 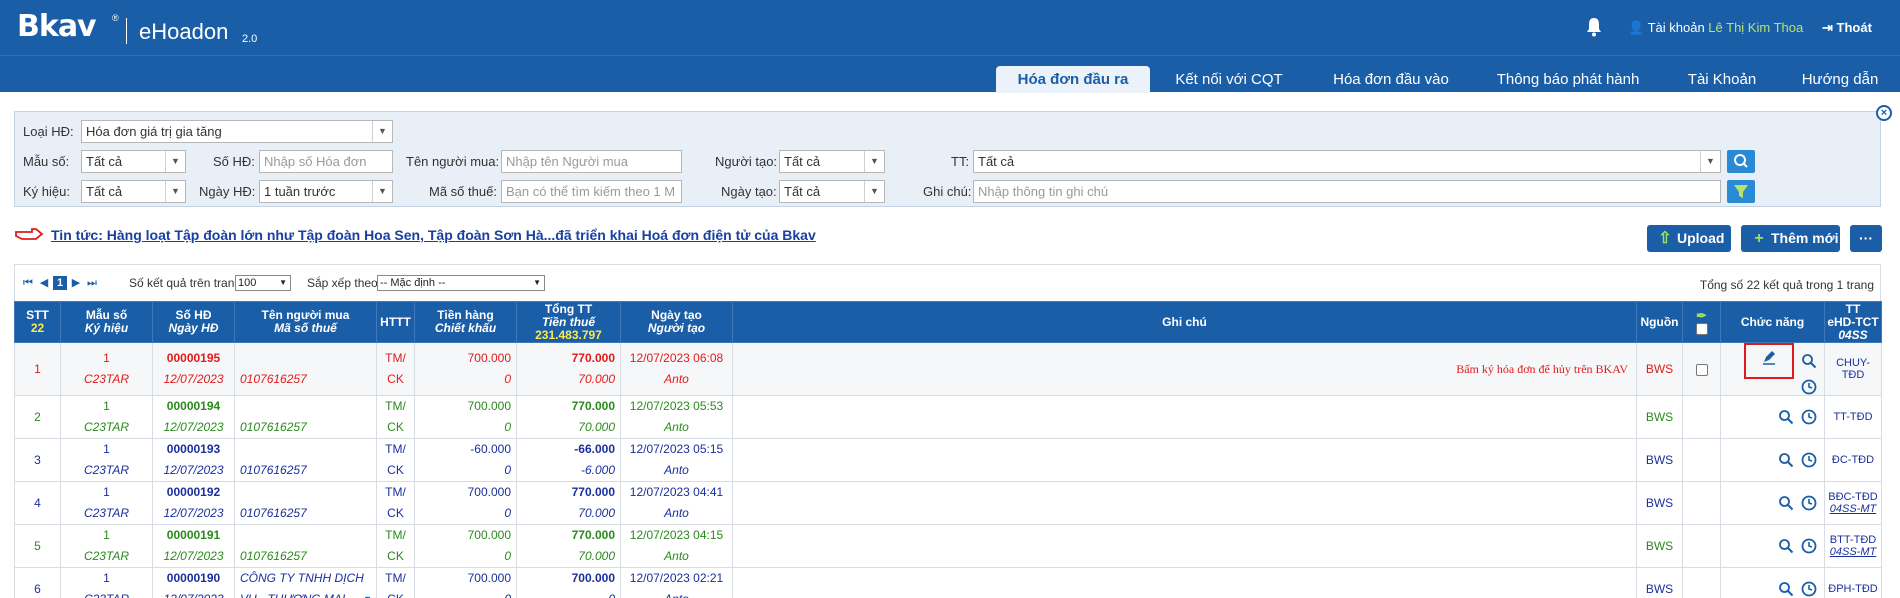 What do you see at coordinates (461, 283) in the screenshot?
I see `sort-select: -- Mặc định -- ▼` at bounding box center [461, 283].